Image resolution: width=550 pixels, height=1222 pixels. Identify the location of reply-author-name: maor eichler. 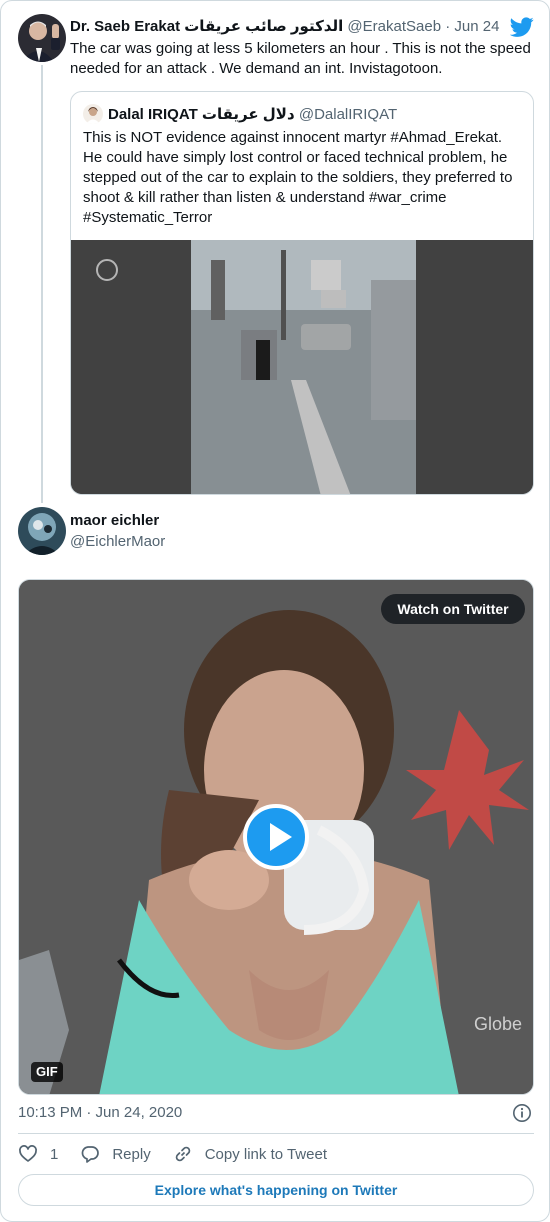
(114, 520).